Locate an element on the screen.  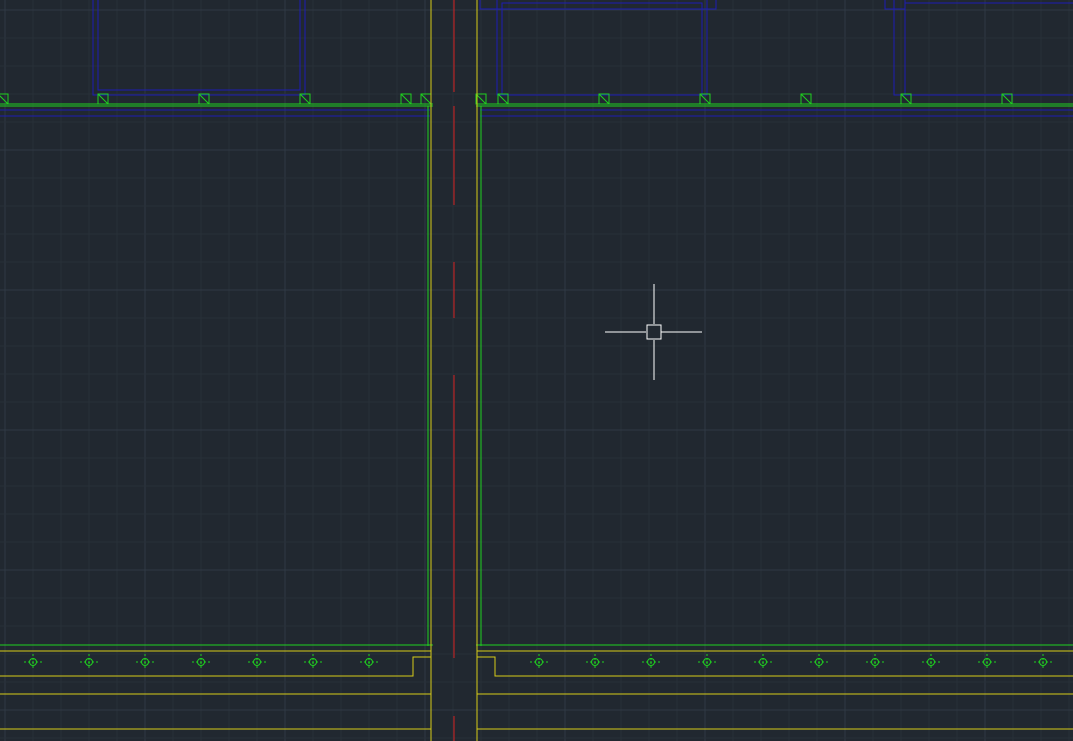
circle-crosshair-fixtures is located at coordinates (538, 662).